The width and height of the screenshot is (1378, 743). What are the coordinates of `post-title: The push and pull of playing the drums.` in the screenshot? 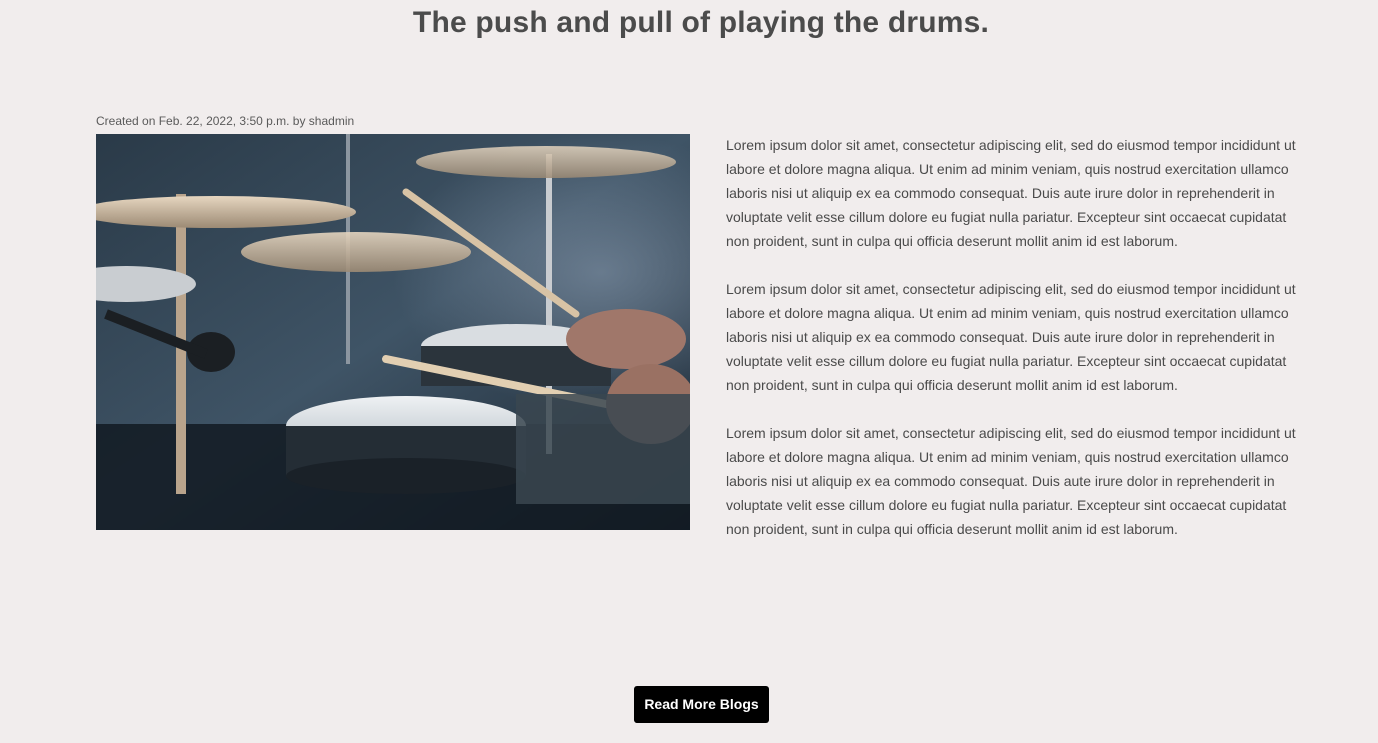 It's located at (701, 22).